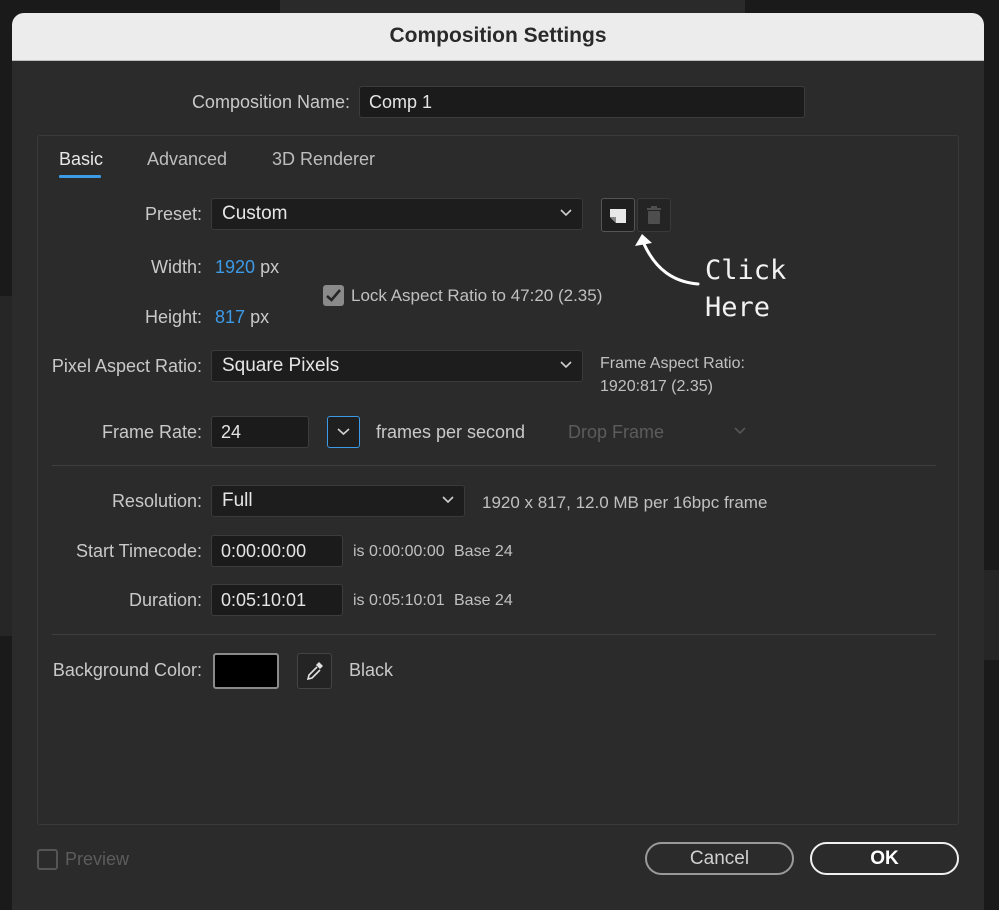  I want to click on drop-frame-label: Drop Frame, so click(616, 432).